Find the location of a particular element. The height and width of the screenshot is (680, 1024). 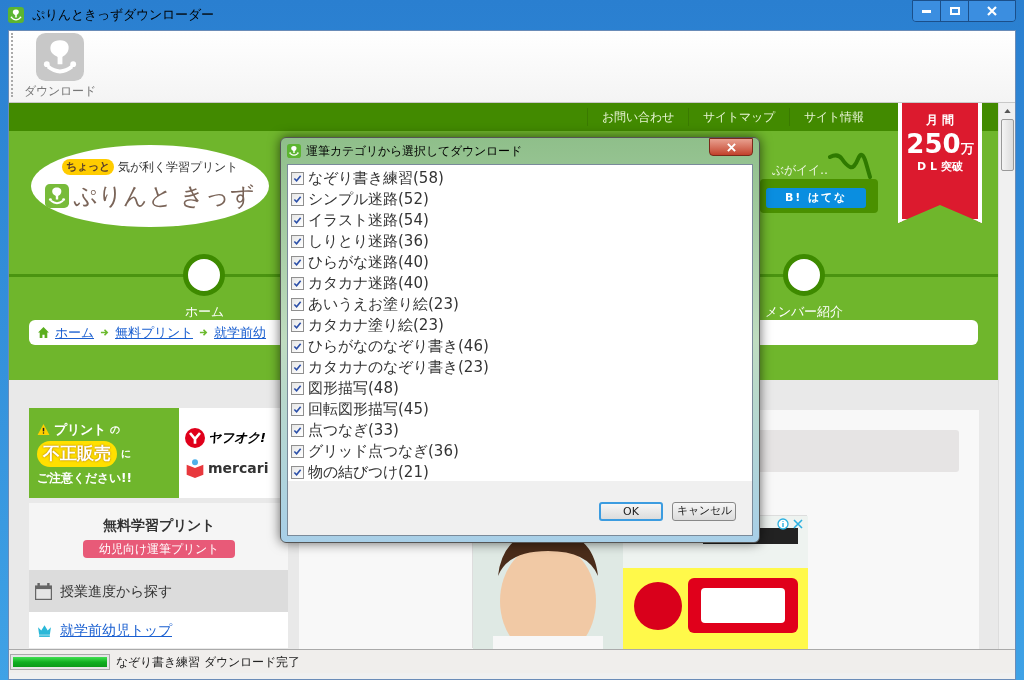

notice-text: プリント is located at coordinates (80, 429).